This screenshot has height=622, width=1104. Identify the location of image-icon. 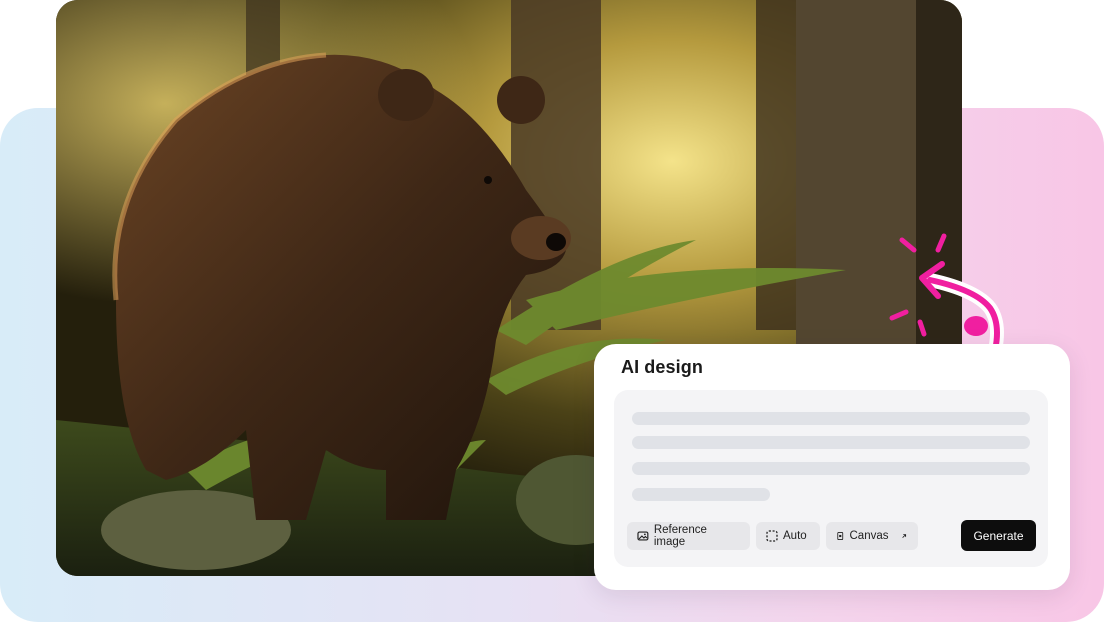
(643, 536).